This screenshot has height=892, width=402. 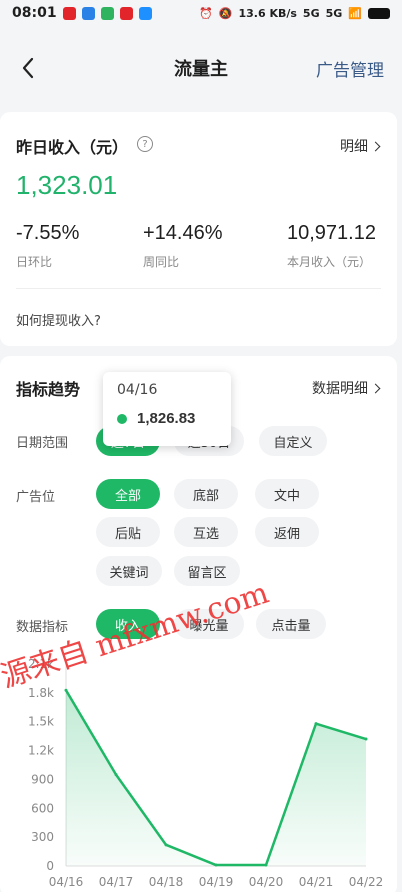 I want to click on chip-custom: 自定义, so click(x=293, y=441).